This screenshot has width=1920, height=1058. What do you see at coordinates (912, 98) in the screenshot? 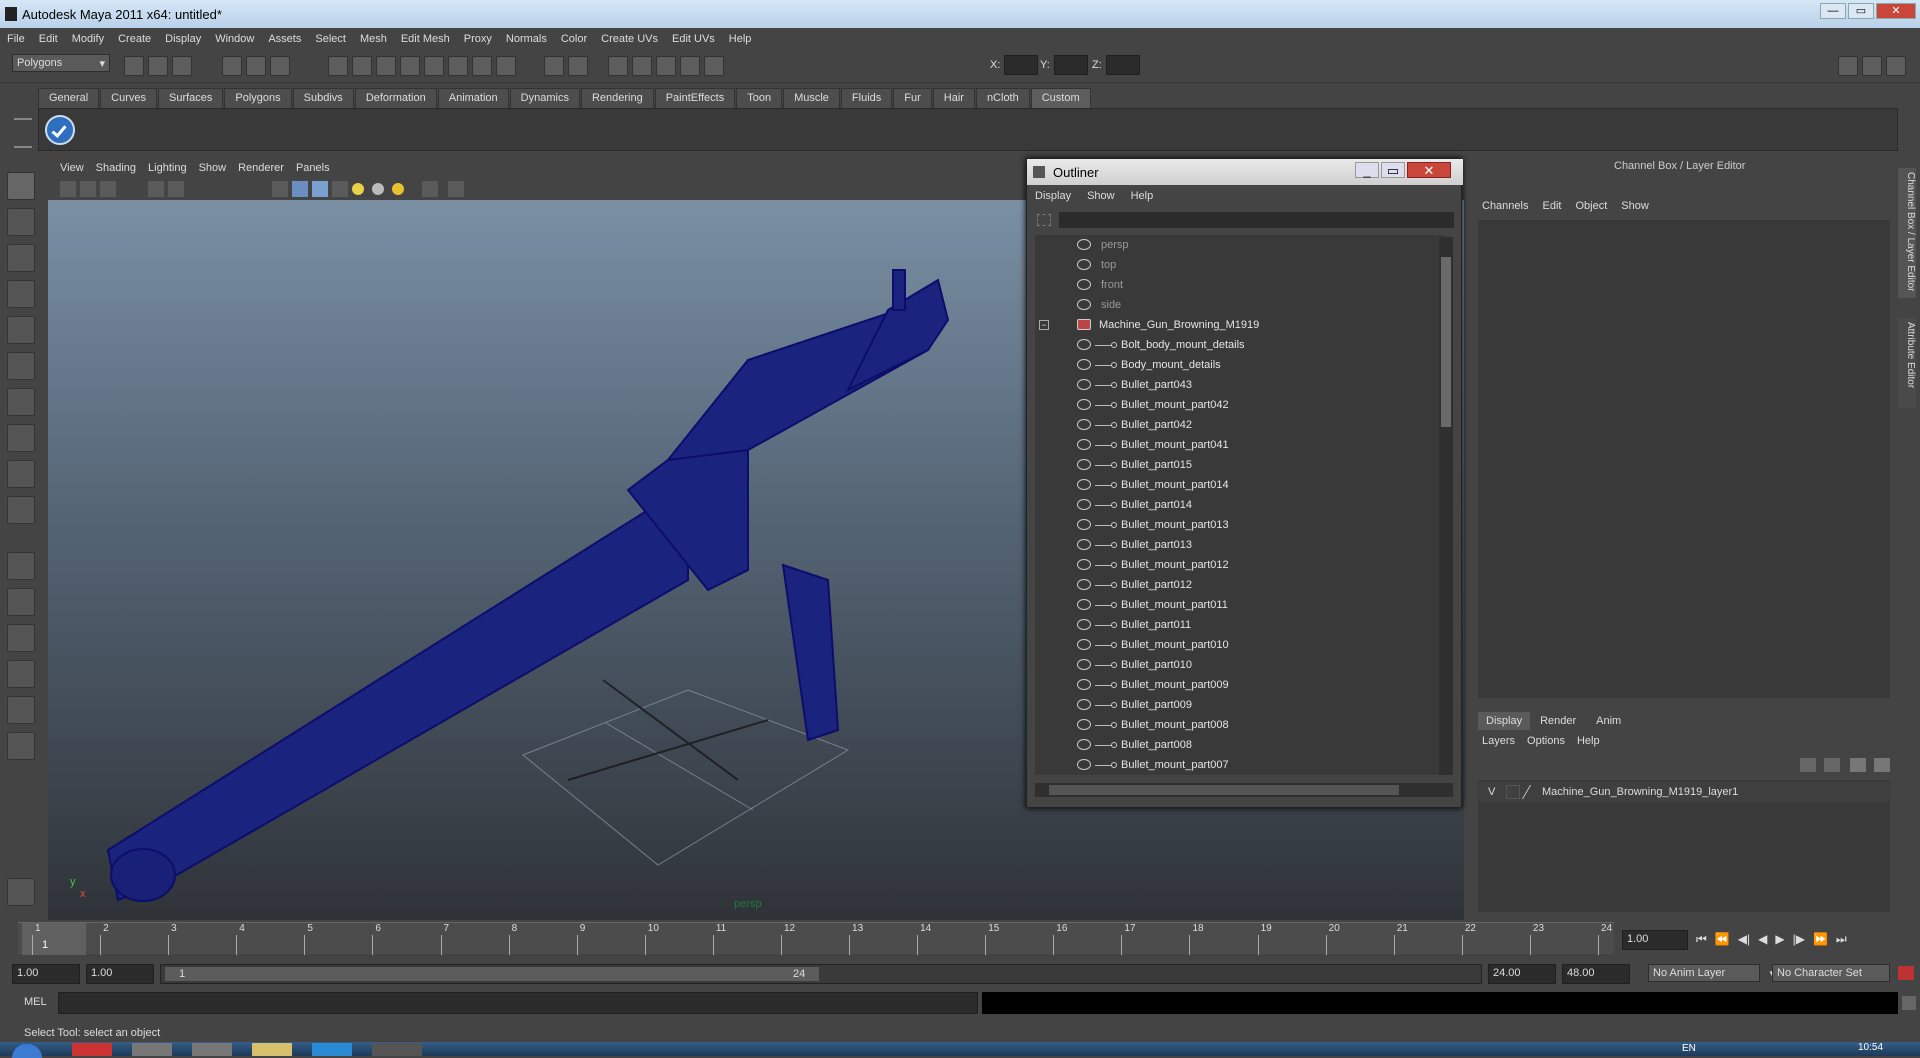
I see `shelf-tab-fur: Fur` at bounding box center [912, 98].